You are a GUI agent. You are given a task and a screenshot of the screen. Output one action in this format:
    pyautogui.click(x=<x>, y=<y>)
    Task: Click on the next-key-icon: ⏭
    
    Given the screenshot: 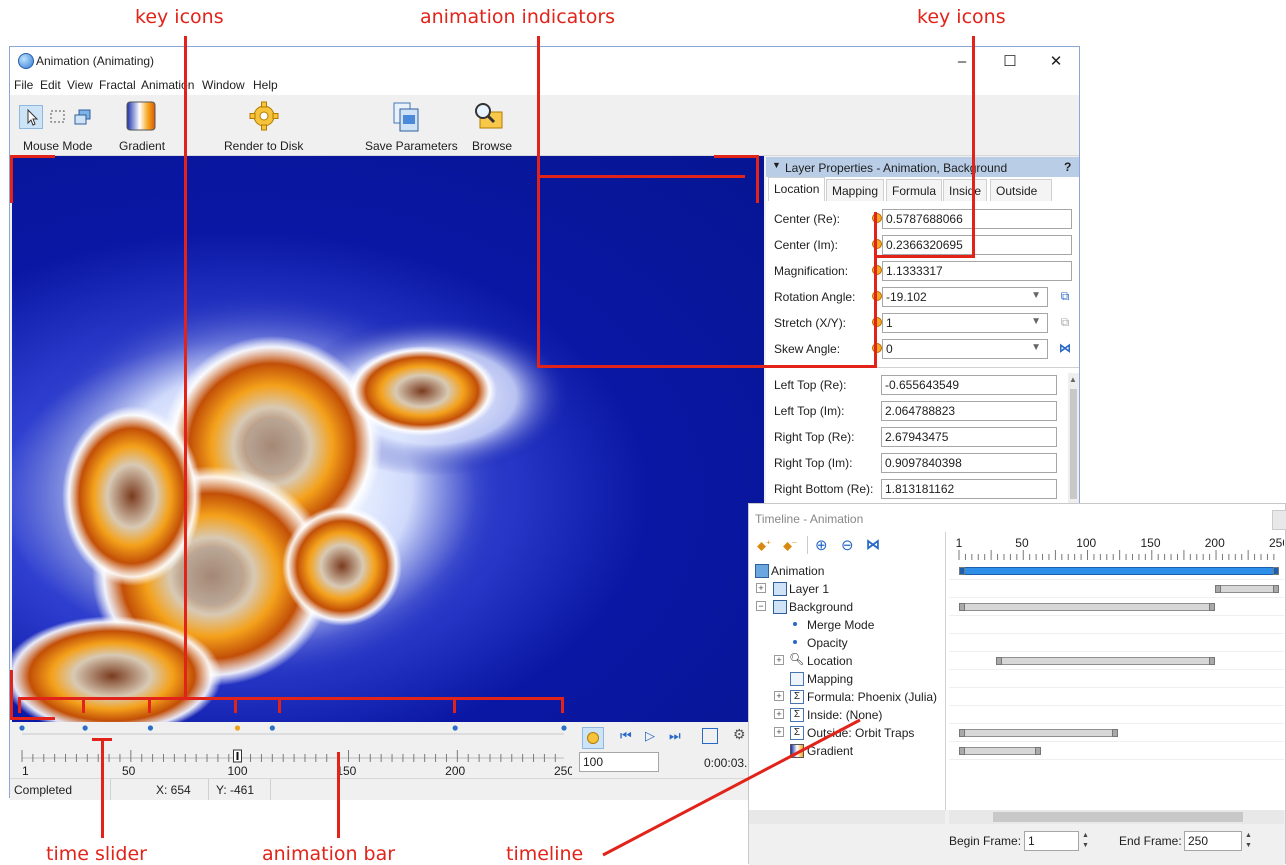 What is the action you would take?
    pyautogui.click(x=675, y=736)
    